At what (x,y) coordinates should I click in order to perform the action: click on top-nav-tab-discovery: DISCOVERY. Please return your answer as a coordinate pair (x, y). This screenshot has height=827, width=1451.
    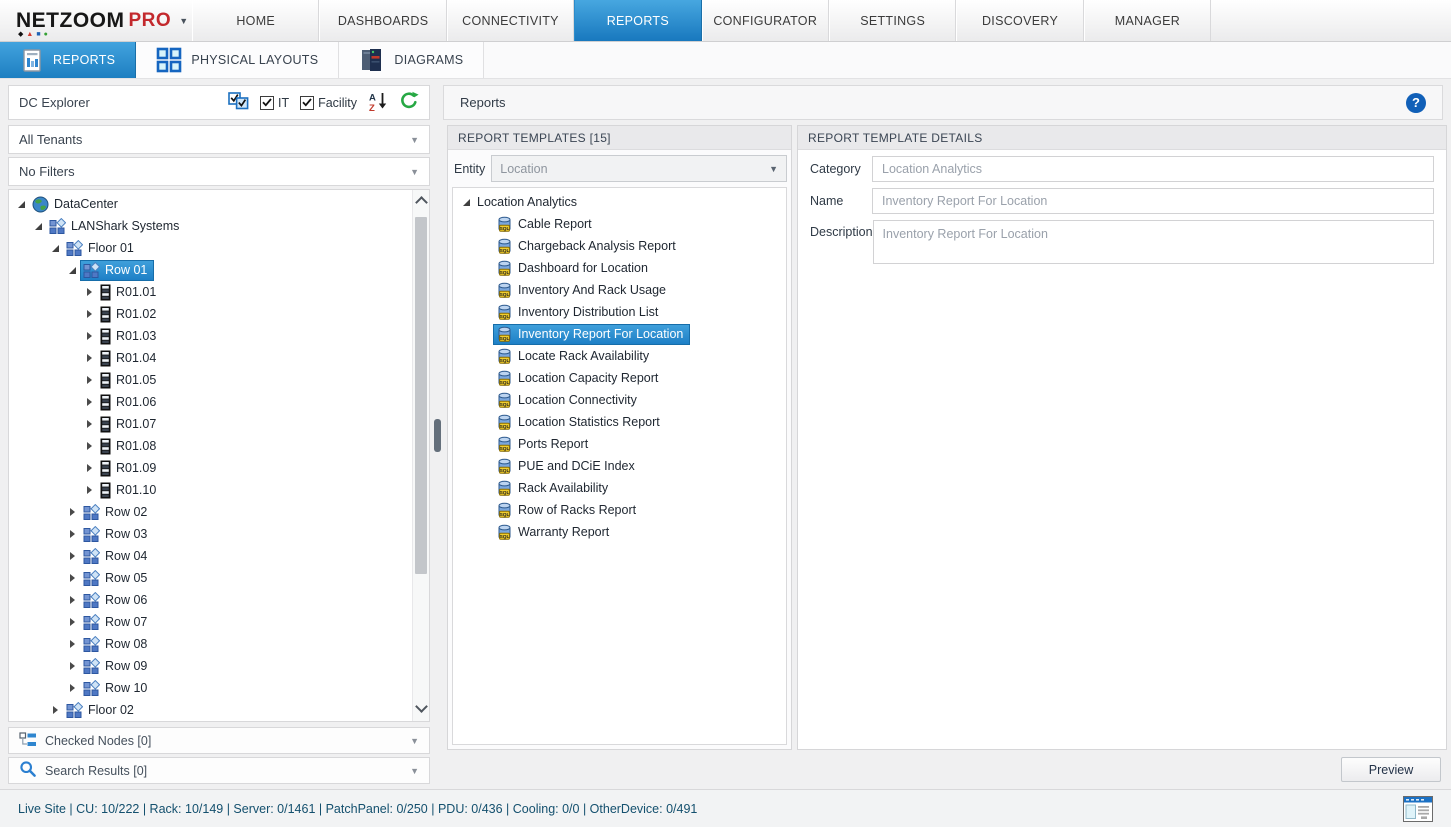
    Looking at the image, I should click on (1020, 20).